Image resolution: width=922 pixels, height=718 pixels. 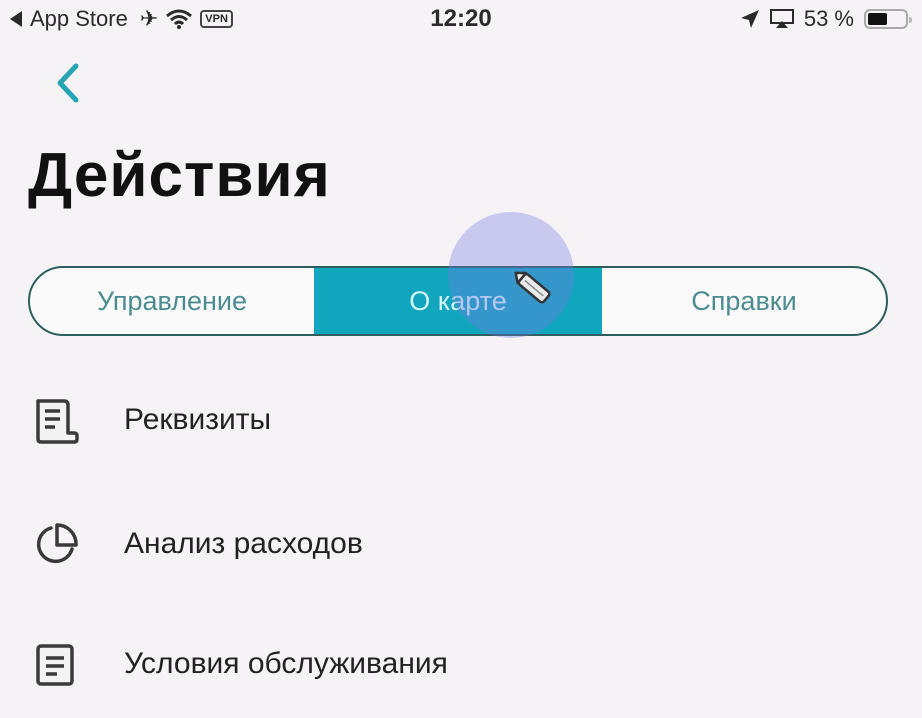 I want to click on segmented-control: Управление О карте Справки, so click(x=458, y=301).